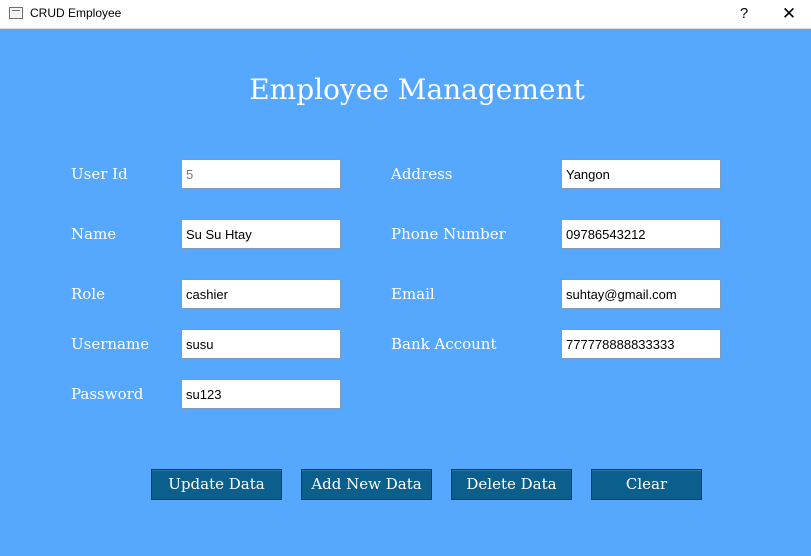 The height and width of the screenshot is (556, 811). I want to click on phone-number-label: Phone Number, so click(448, 234).